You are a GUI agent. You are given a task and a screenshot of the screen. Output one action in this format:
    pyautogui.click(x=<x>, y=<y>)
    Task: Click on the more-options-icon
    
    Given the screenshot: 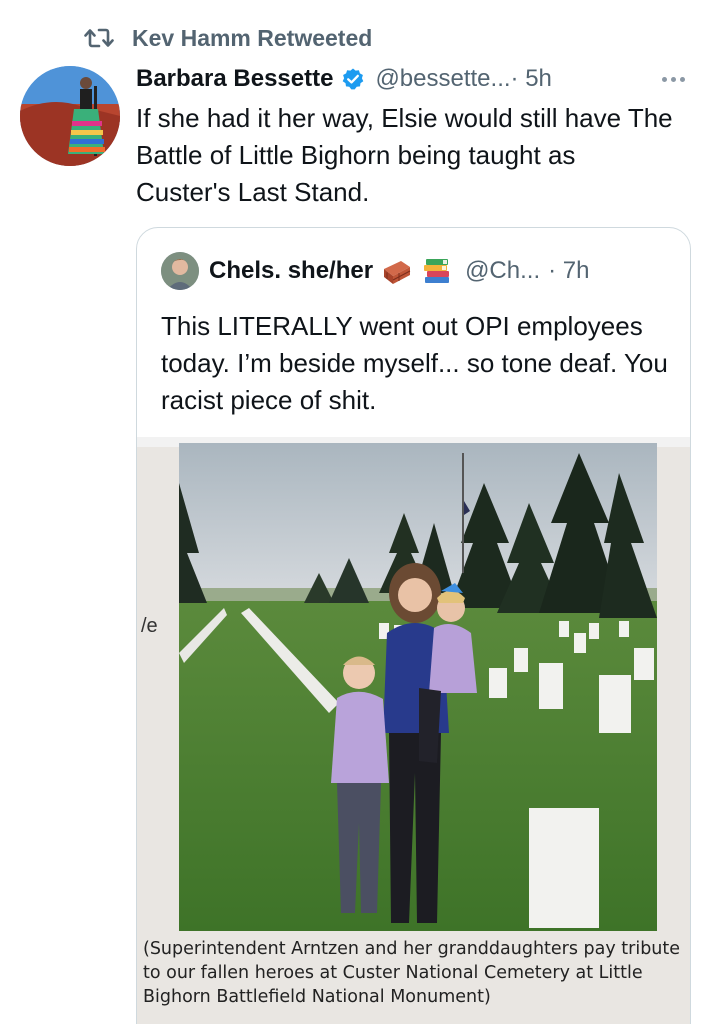 What is the action you would take?
    pyautogui.click(x=673, y=79)
    